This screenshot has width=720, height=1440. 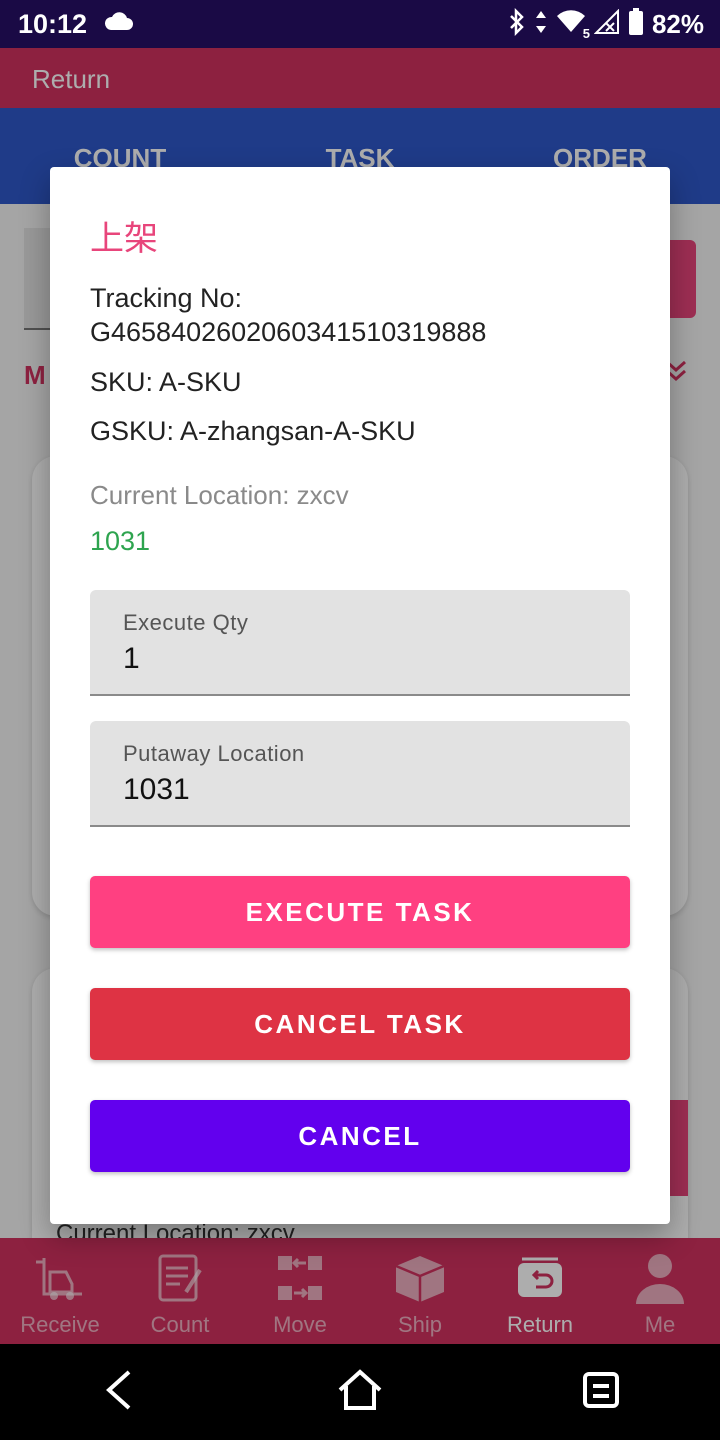 I want to click on battery-icon, so click(x=636, y=24).